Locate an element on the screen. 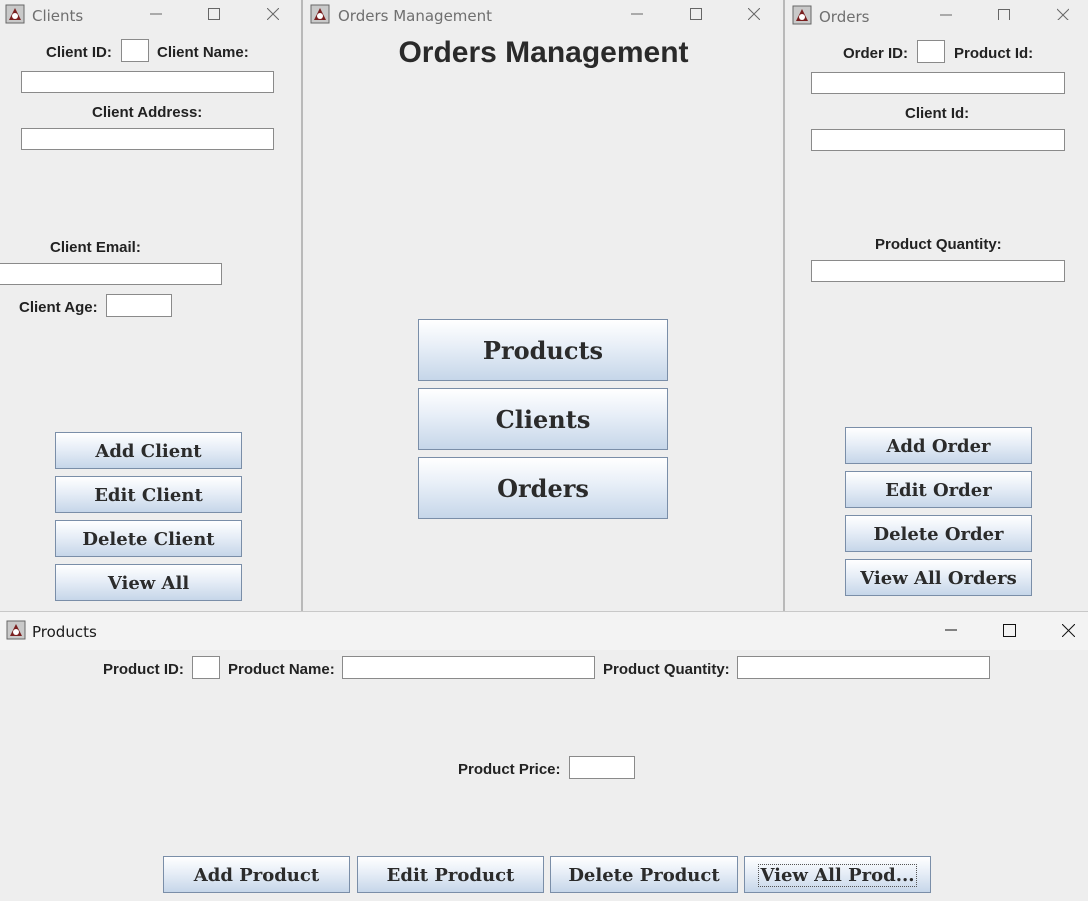 The image size is (1088, 901). orders-window-title: Orders is located at coordinates (844, 17).